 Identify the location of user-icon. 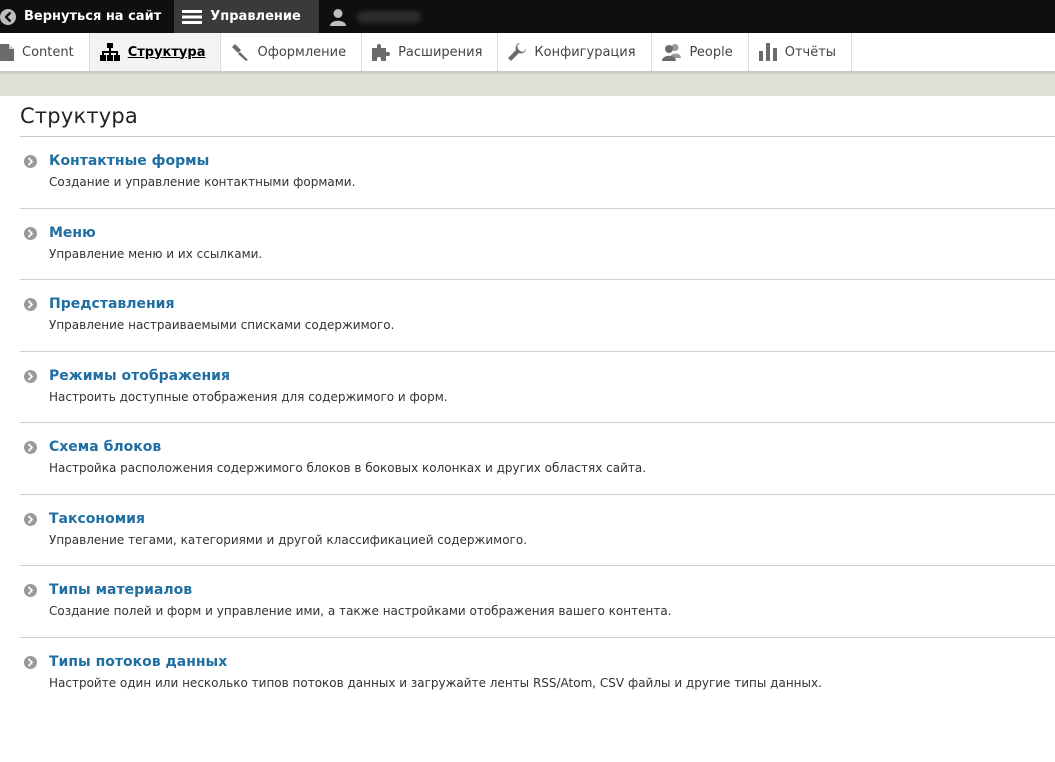
(338, 17).